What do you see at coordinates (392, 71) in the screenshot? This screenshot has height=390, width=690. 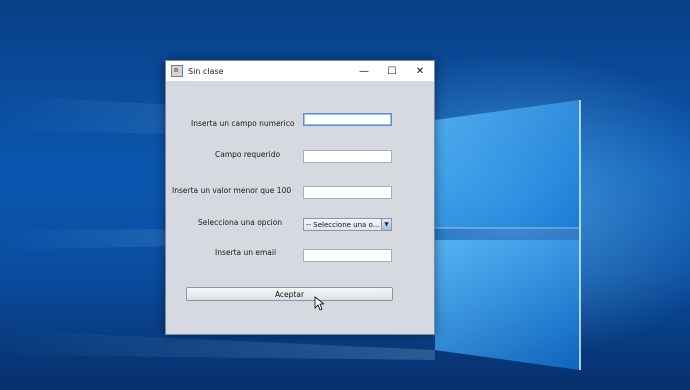 I see `maximize-button: ☐` at bounding box center [392, 71].